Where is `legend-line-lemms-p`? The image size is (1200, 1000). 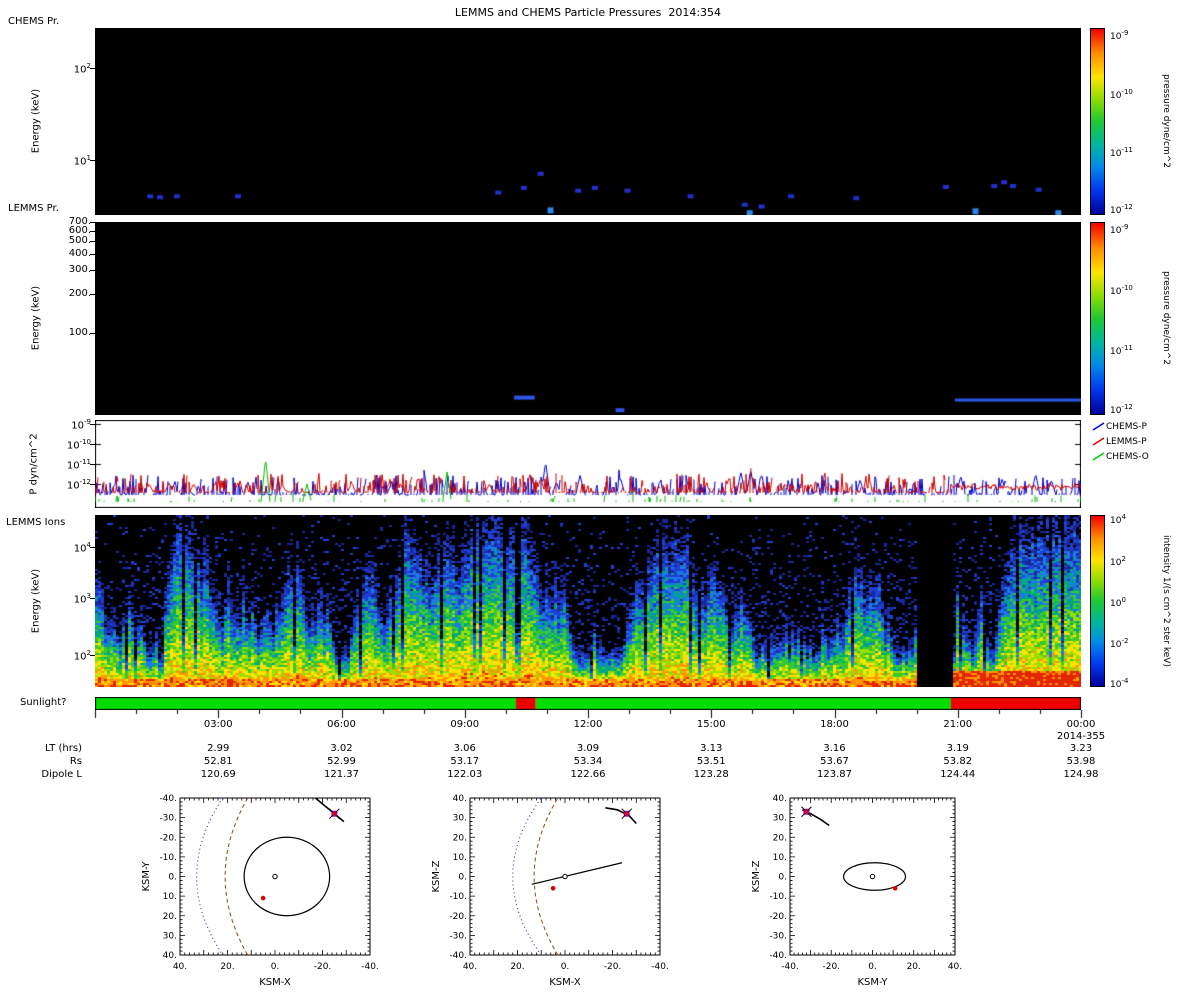 legend-line-lemms-p is located at coordinates (1098, 441).